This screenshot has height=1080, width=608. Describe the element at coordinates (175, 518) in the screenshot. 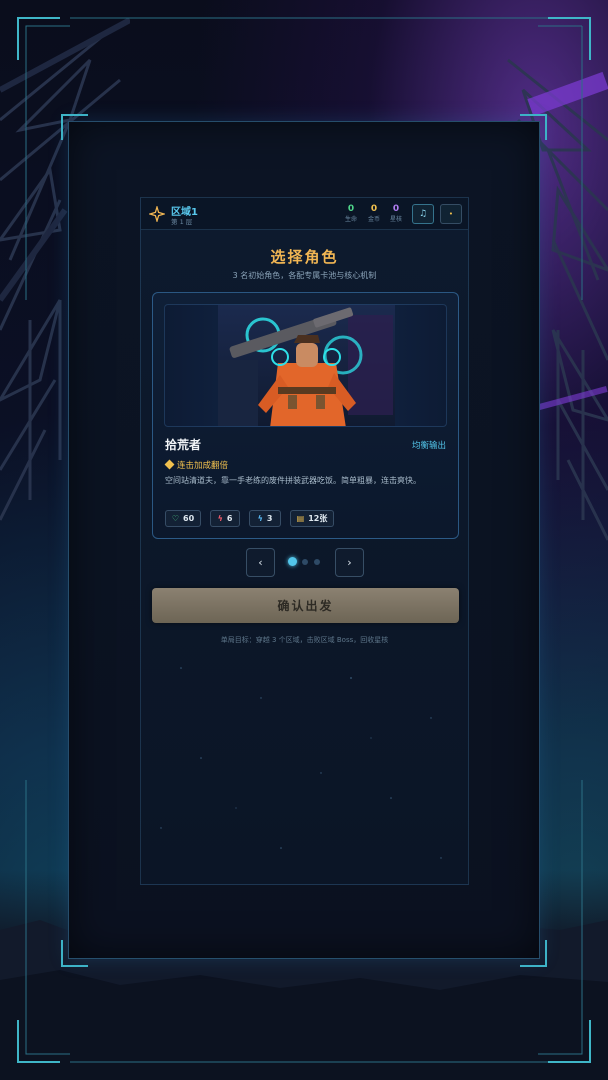

I see `heart-icon: ♡` at that location.